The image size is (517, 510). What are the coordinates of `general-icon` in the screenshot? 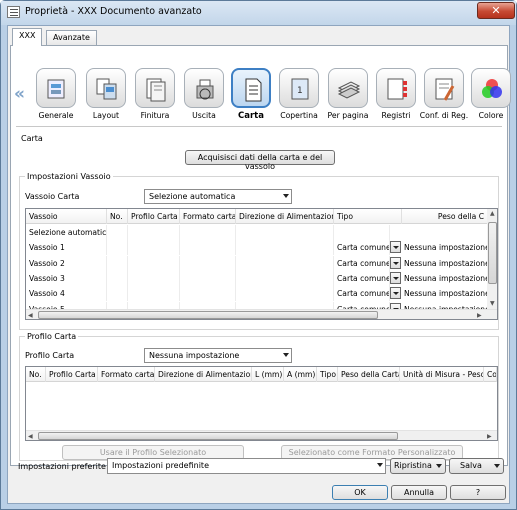 It's located at (56, 89).